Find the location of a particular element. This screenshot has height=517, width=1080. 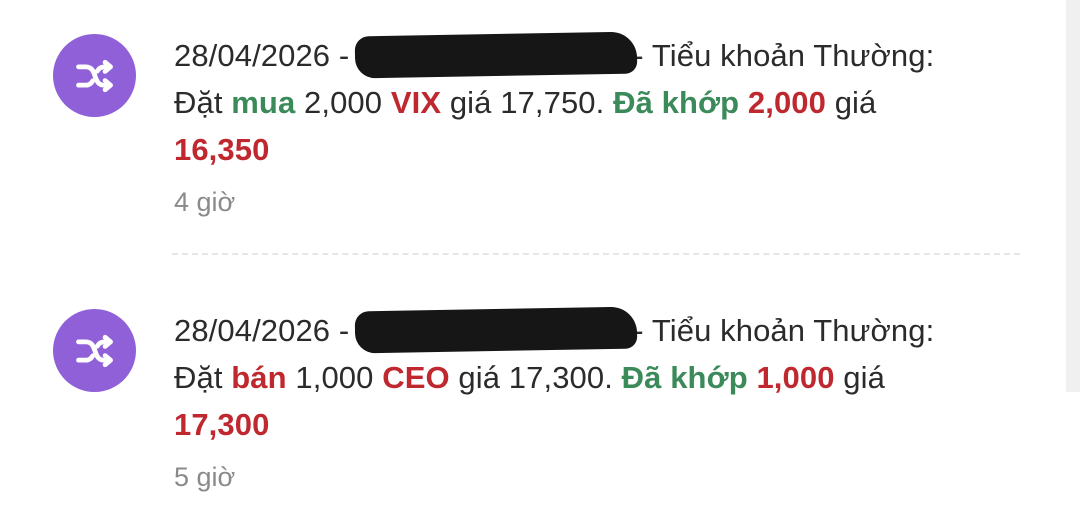

divider is located at coordinates (596, 254).